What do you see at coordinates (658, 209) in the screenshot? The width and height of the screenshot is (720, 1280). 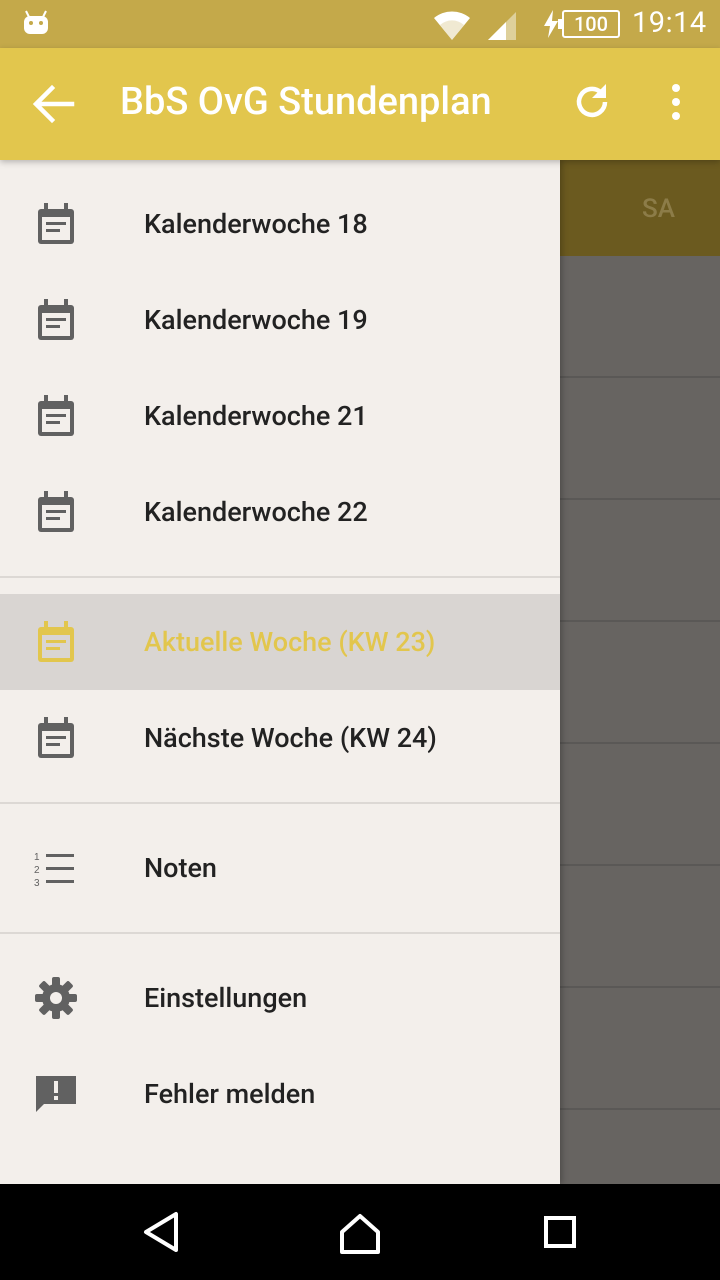 I see `day-label: SA` at bounding box center [658, 209].